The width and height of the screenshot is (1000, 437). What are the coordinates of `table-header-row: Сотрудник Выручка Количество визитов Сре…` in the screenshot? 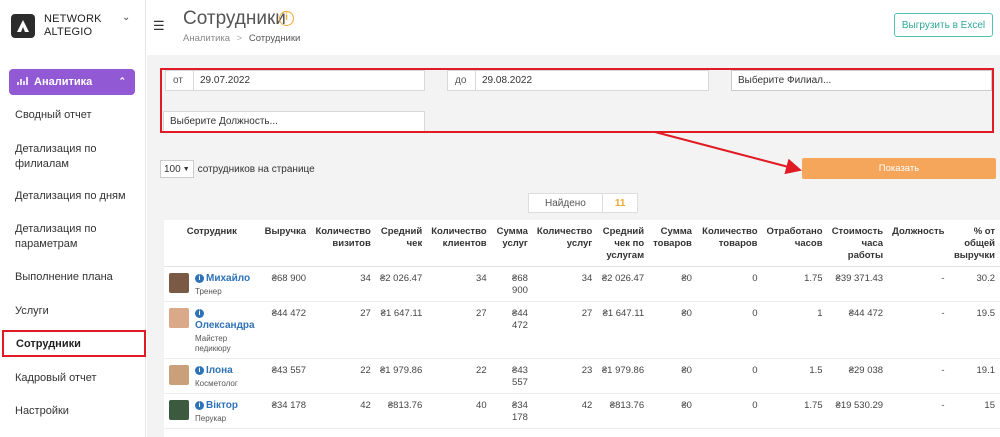 It's located at (582, 243).